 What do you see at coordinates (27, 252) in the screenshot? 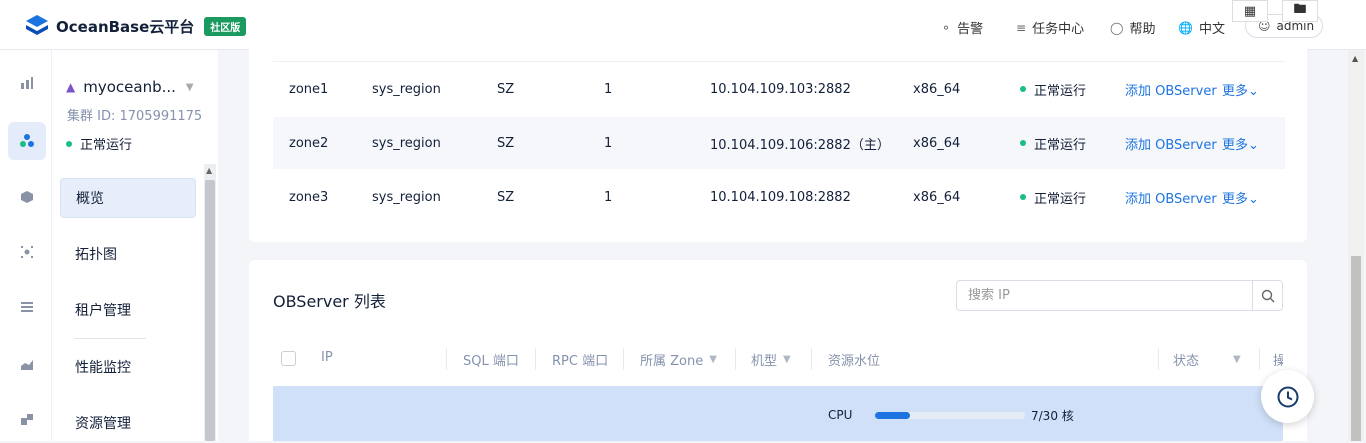
I see `focus-icon` at bounding box center [27, 252].